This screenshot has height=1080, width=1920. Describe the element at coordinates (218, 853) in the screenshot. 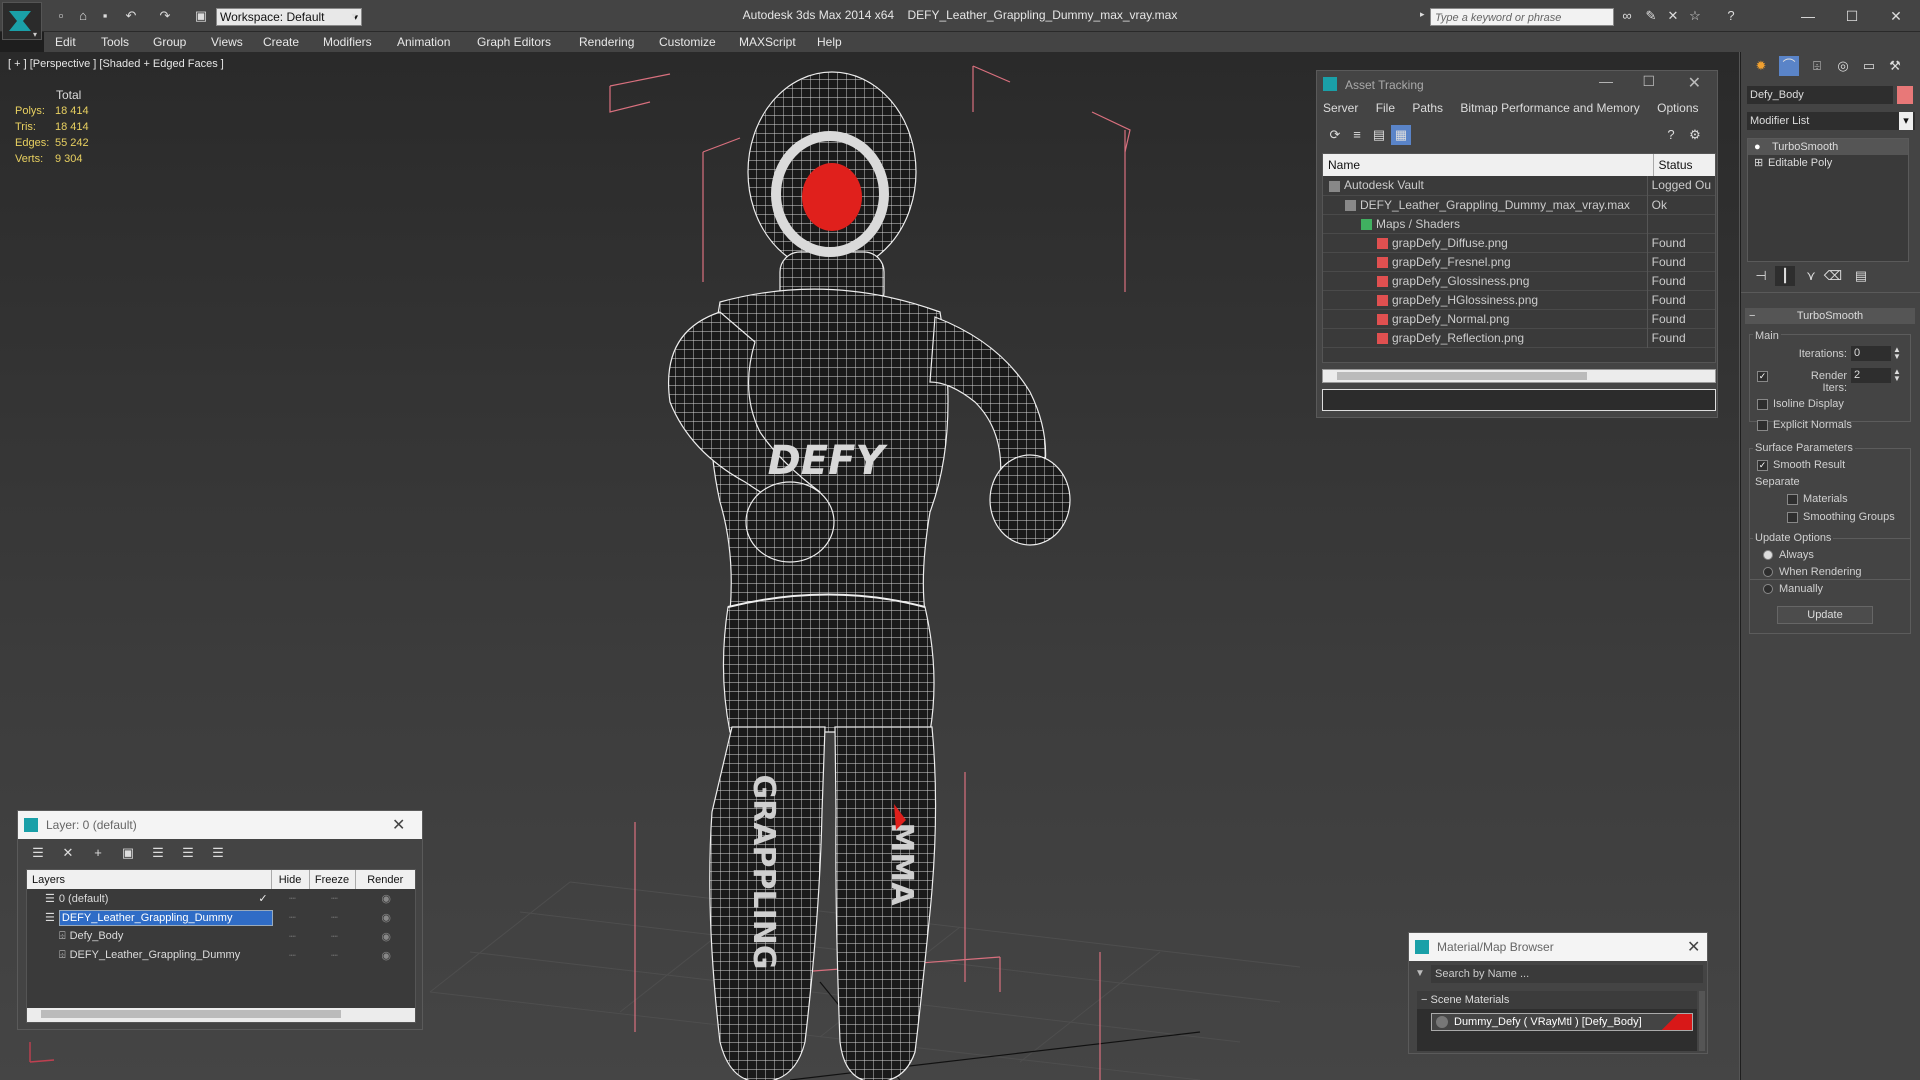

I see `freeze-all-icon: ☰` at that location.